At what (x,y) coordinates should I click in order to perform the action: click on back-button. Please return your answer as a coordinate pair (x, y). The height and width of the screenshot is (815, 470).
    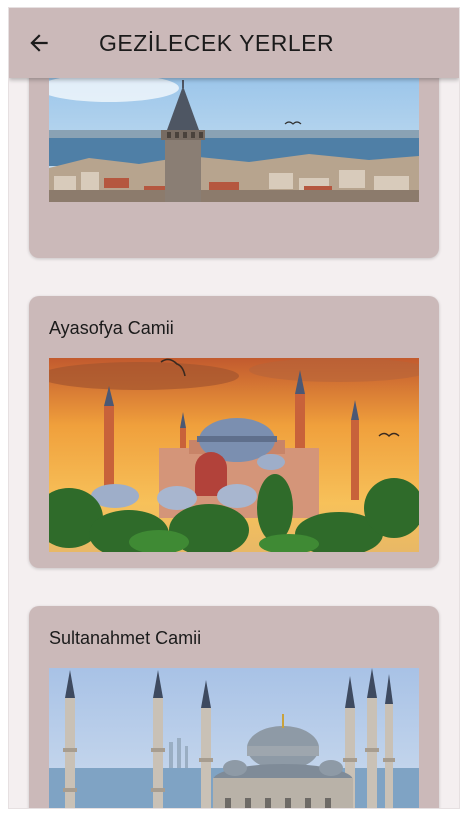
    Looking at the image, I should click on (39, 43).